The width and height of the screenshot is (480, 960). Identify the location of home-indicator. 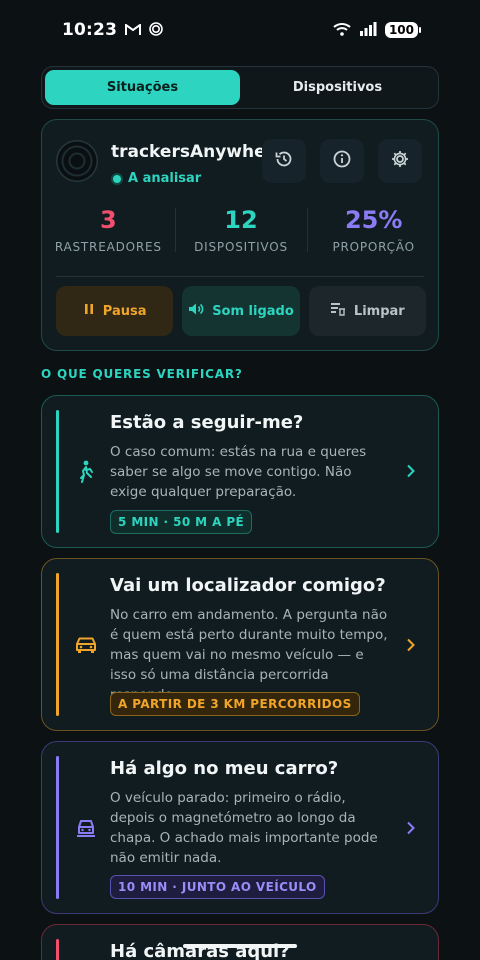
(240, 946).